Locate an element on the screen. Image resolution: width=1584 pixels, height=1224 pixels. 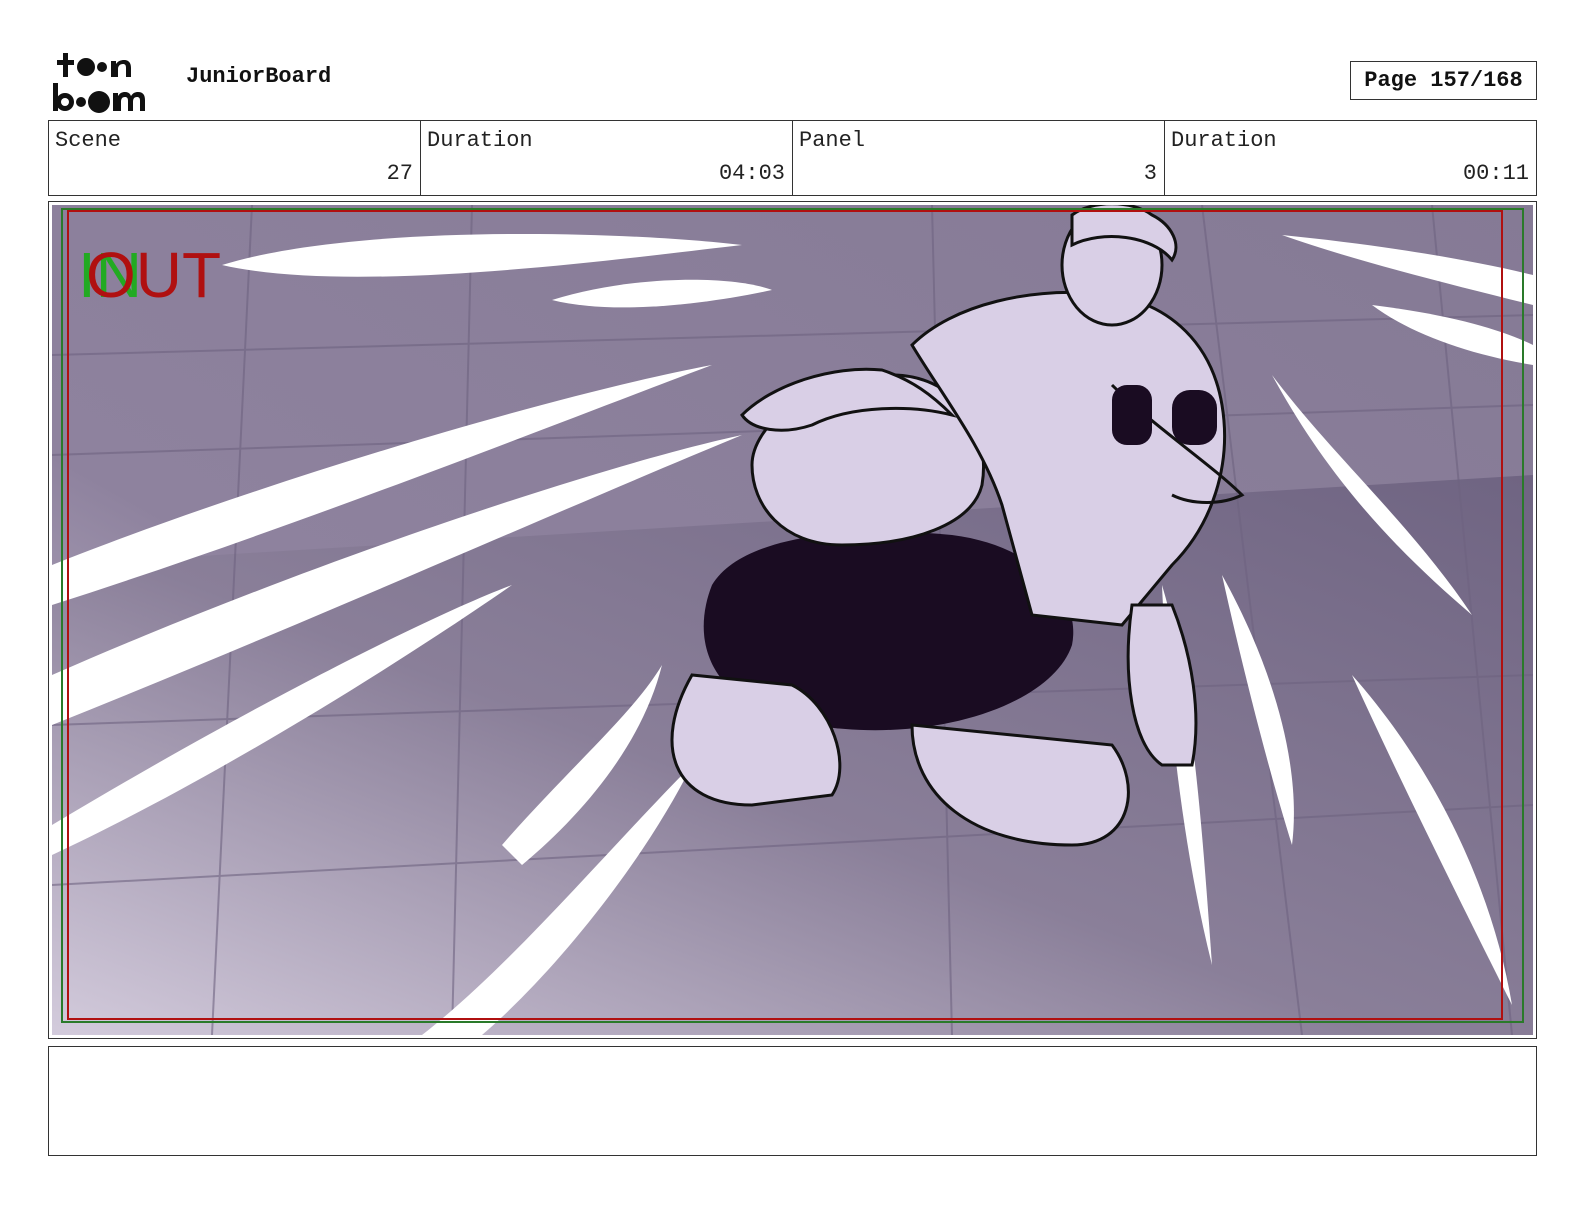
panel-duration-cell: Duration 00:11 is located at coordinates (1350, 158).